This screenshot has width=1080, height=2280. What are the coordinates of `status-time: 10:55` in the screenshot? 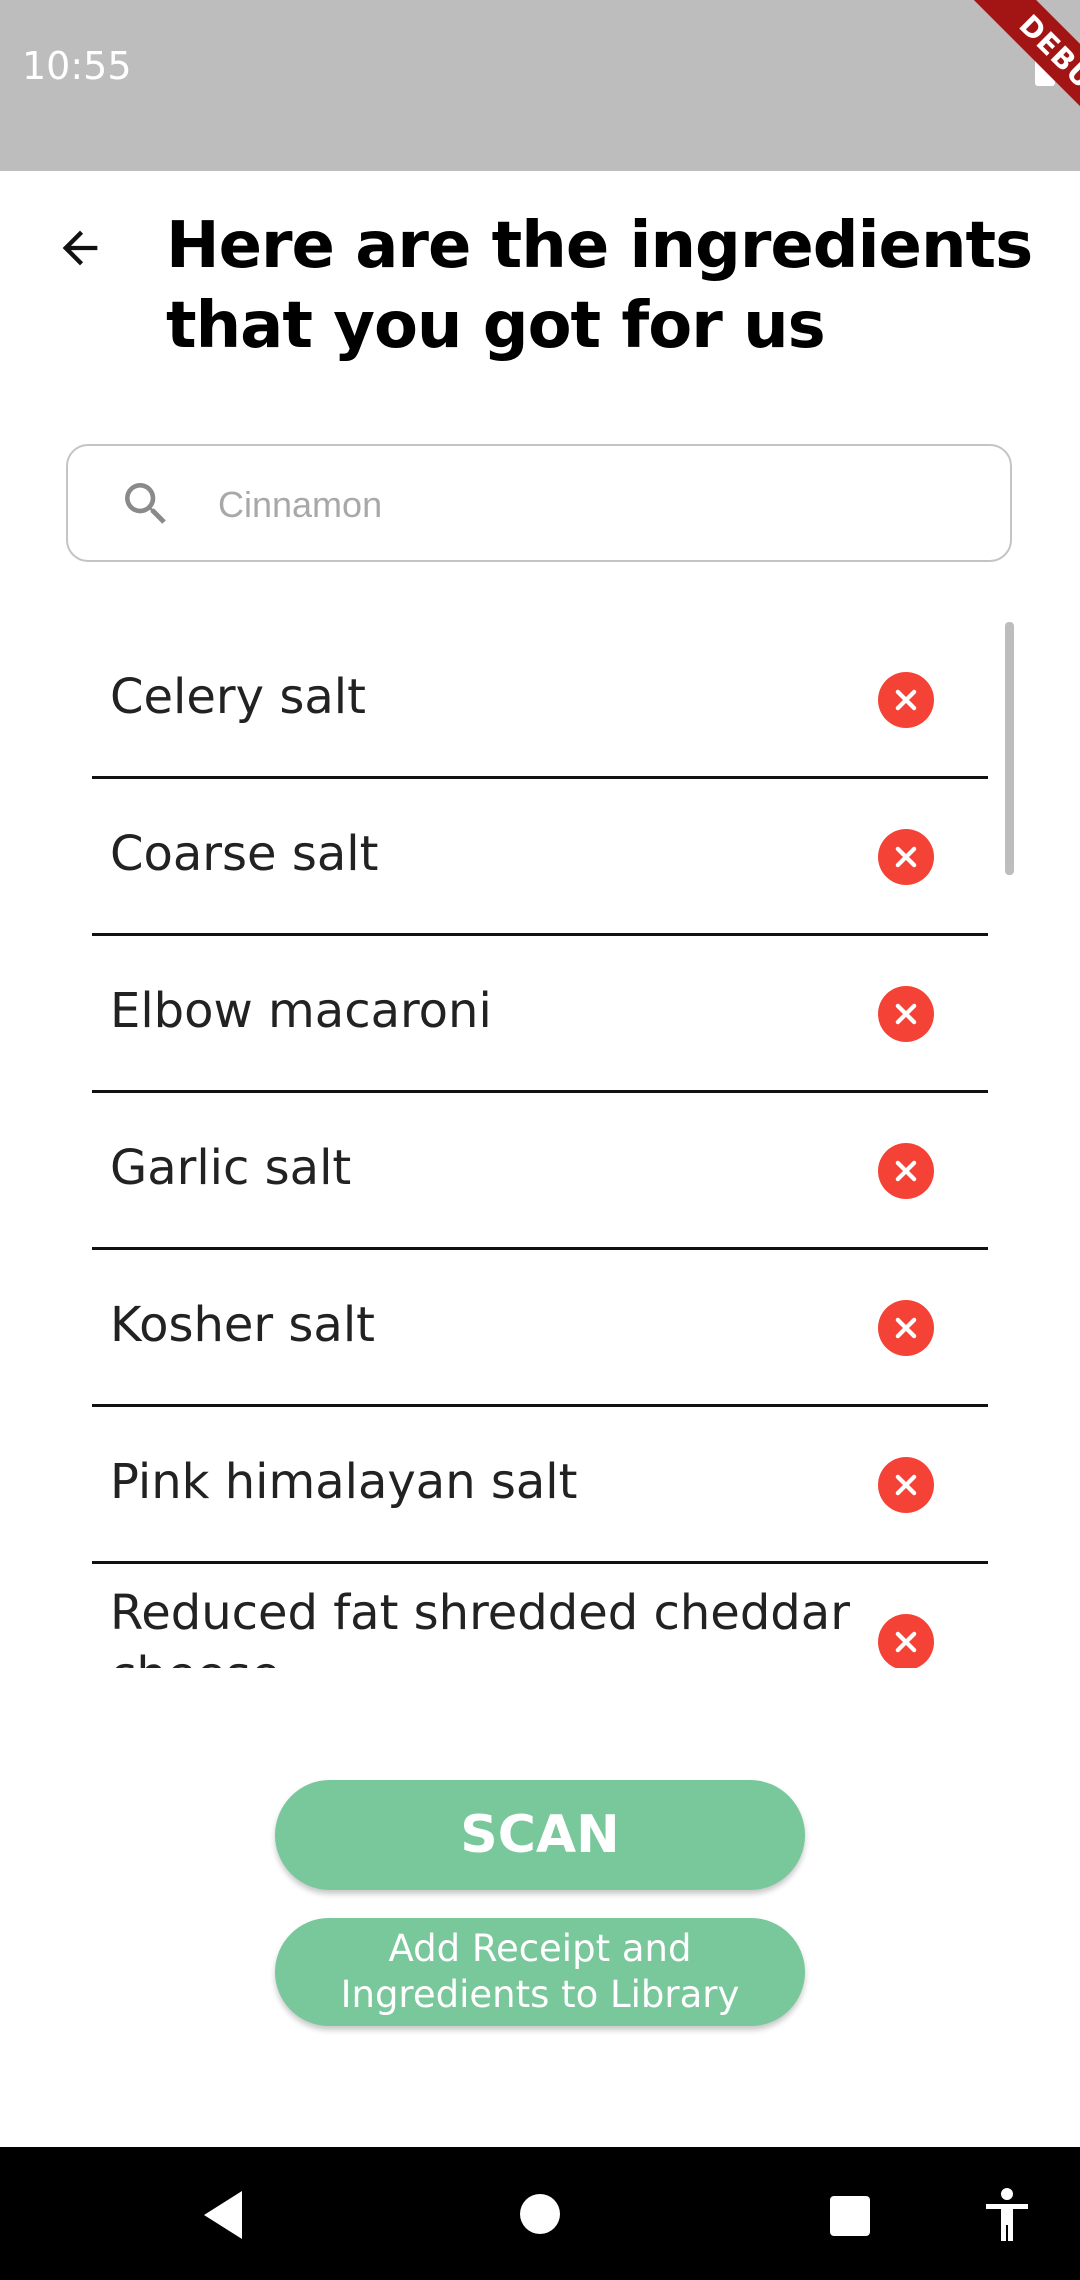 It's located at (77, 66).